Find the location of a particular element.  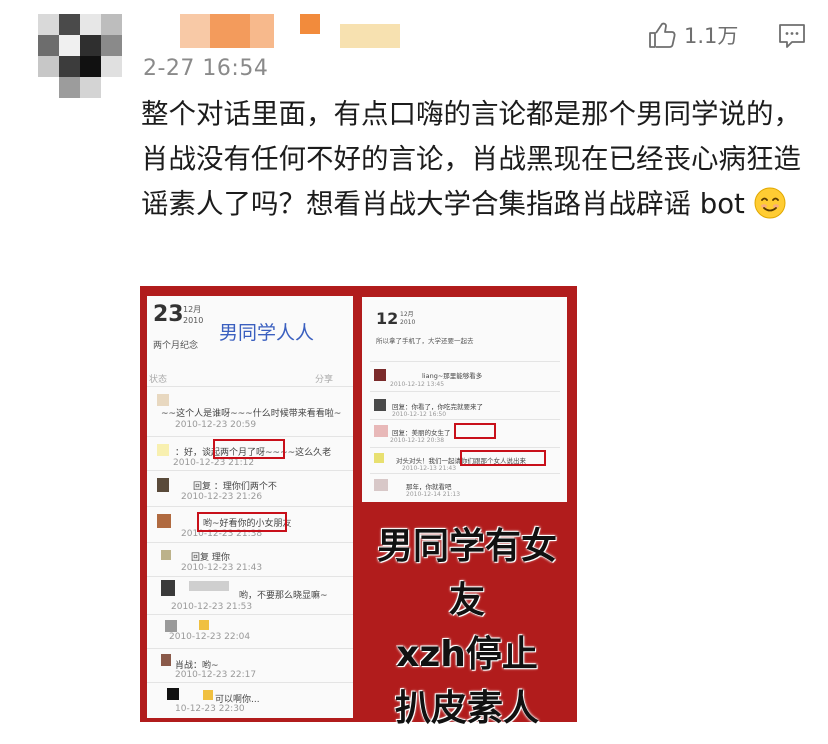

left-row-date: 2010-12-23 21:53 is located at coordinates (212, 607).